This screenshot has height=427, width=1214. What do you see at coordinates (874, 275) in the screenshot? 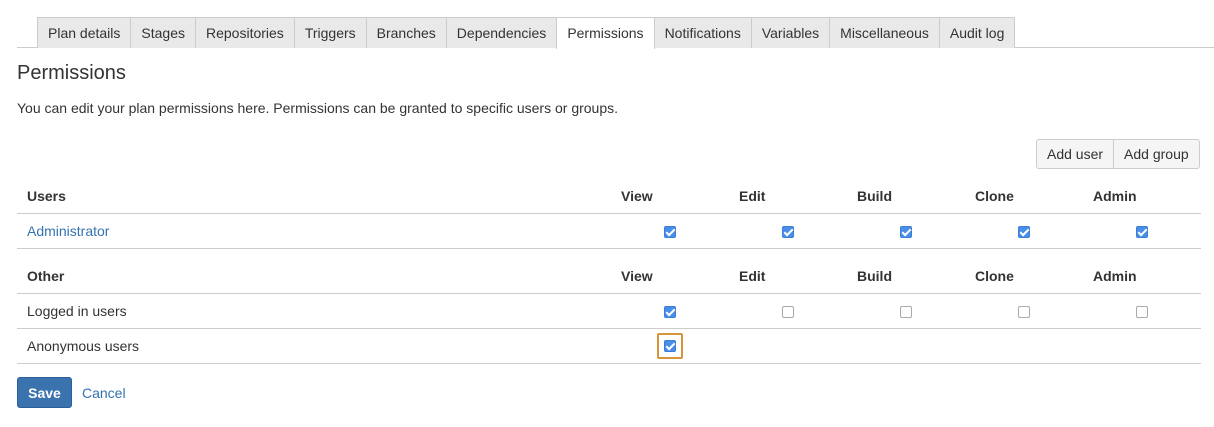
I see `col-header-build-other: Build` at bounding box center [874, 275].